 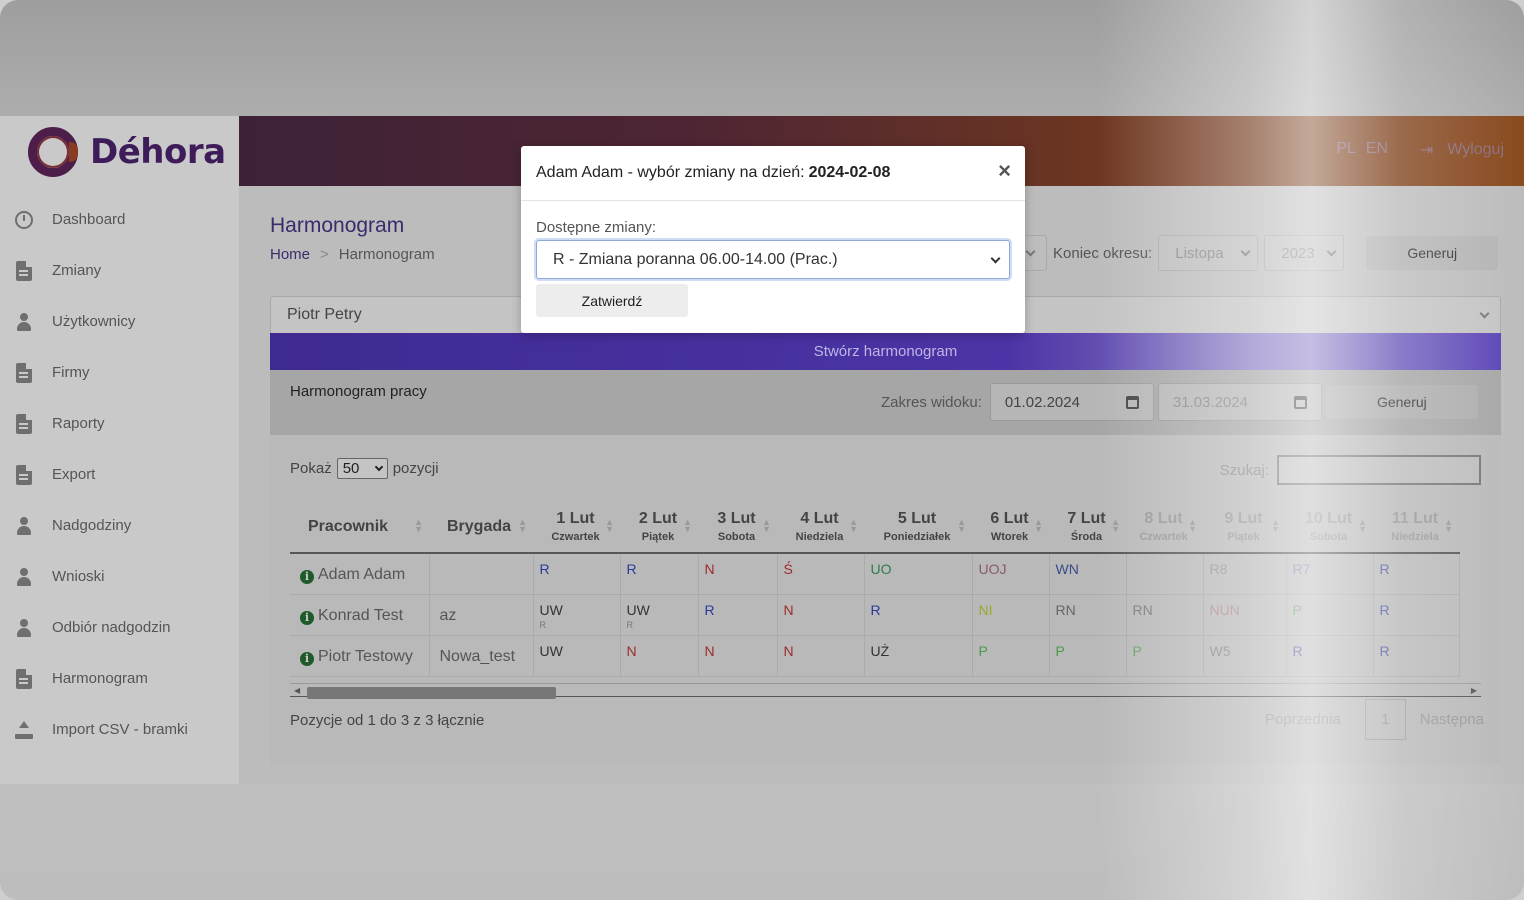 What do you see at coordinates (1011, 615) in the screenshot?
I see `shift-cell: NI` at bounding box center [1011, 615].